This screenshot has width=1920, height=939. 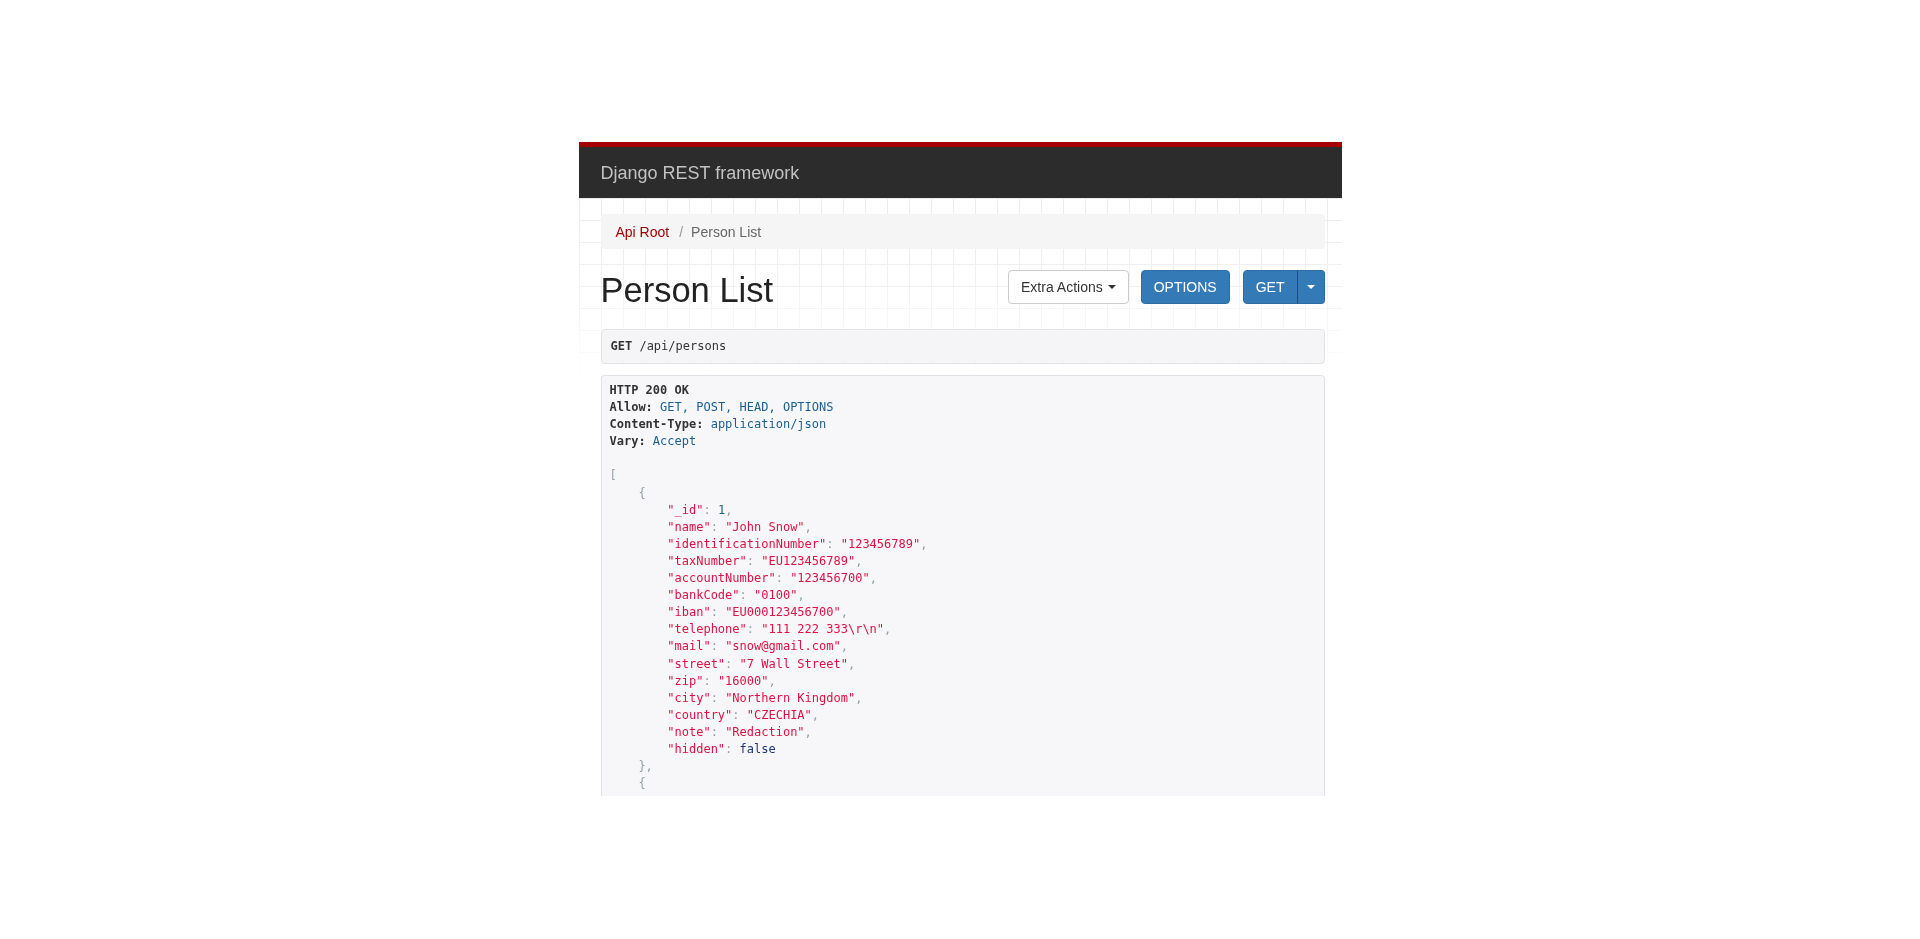 What do you see at coordinates (739, 732) in the screenshot?
I see `code-line: "note": "Redaction",` at bounding box center [739, 732].